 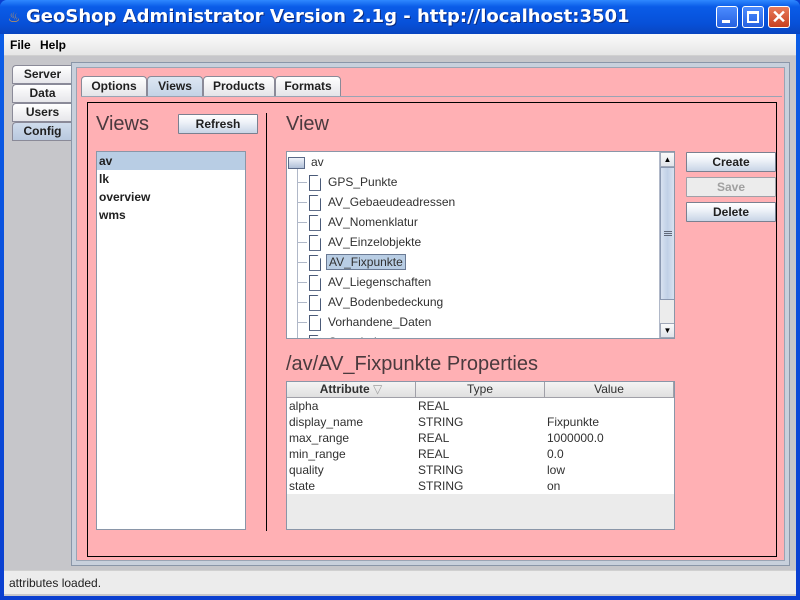 I want to click on scroll-down-button: ▼, so click(x=667, y=330).